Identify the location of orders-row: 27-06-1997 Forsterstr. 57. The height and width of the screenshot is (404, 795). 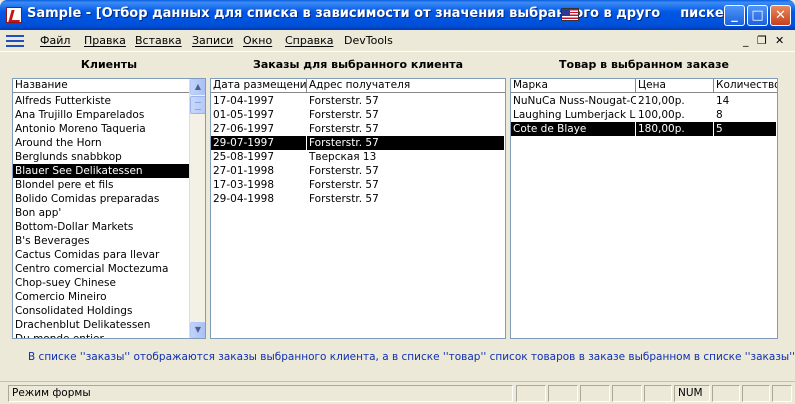
(358, 129).